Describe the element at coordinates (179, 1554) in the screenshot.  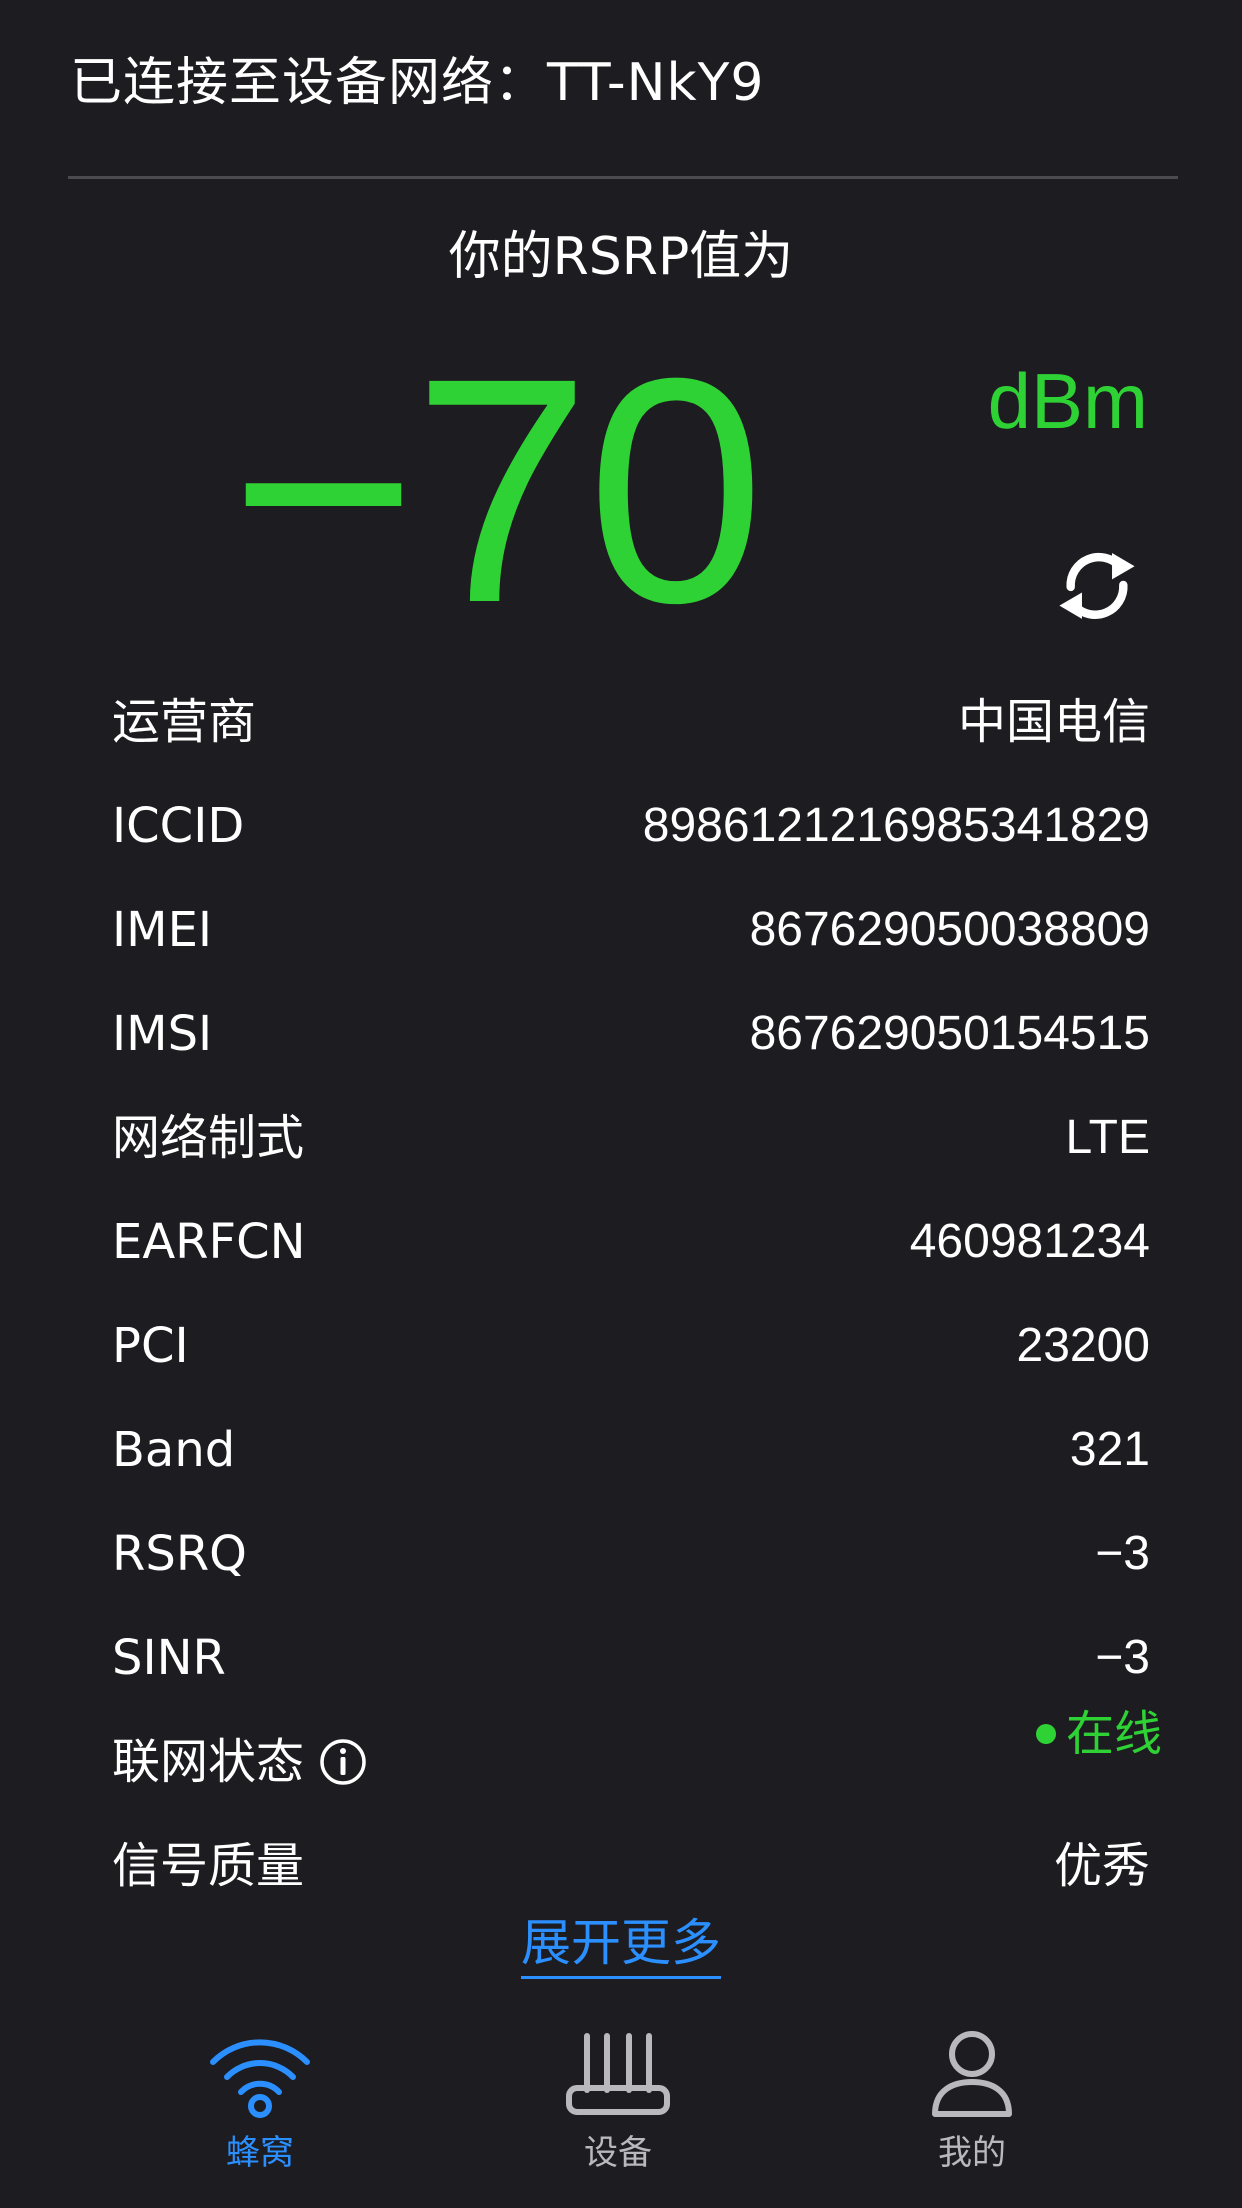
I see `info-label: RSRQ` at that location.